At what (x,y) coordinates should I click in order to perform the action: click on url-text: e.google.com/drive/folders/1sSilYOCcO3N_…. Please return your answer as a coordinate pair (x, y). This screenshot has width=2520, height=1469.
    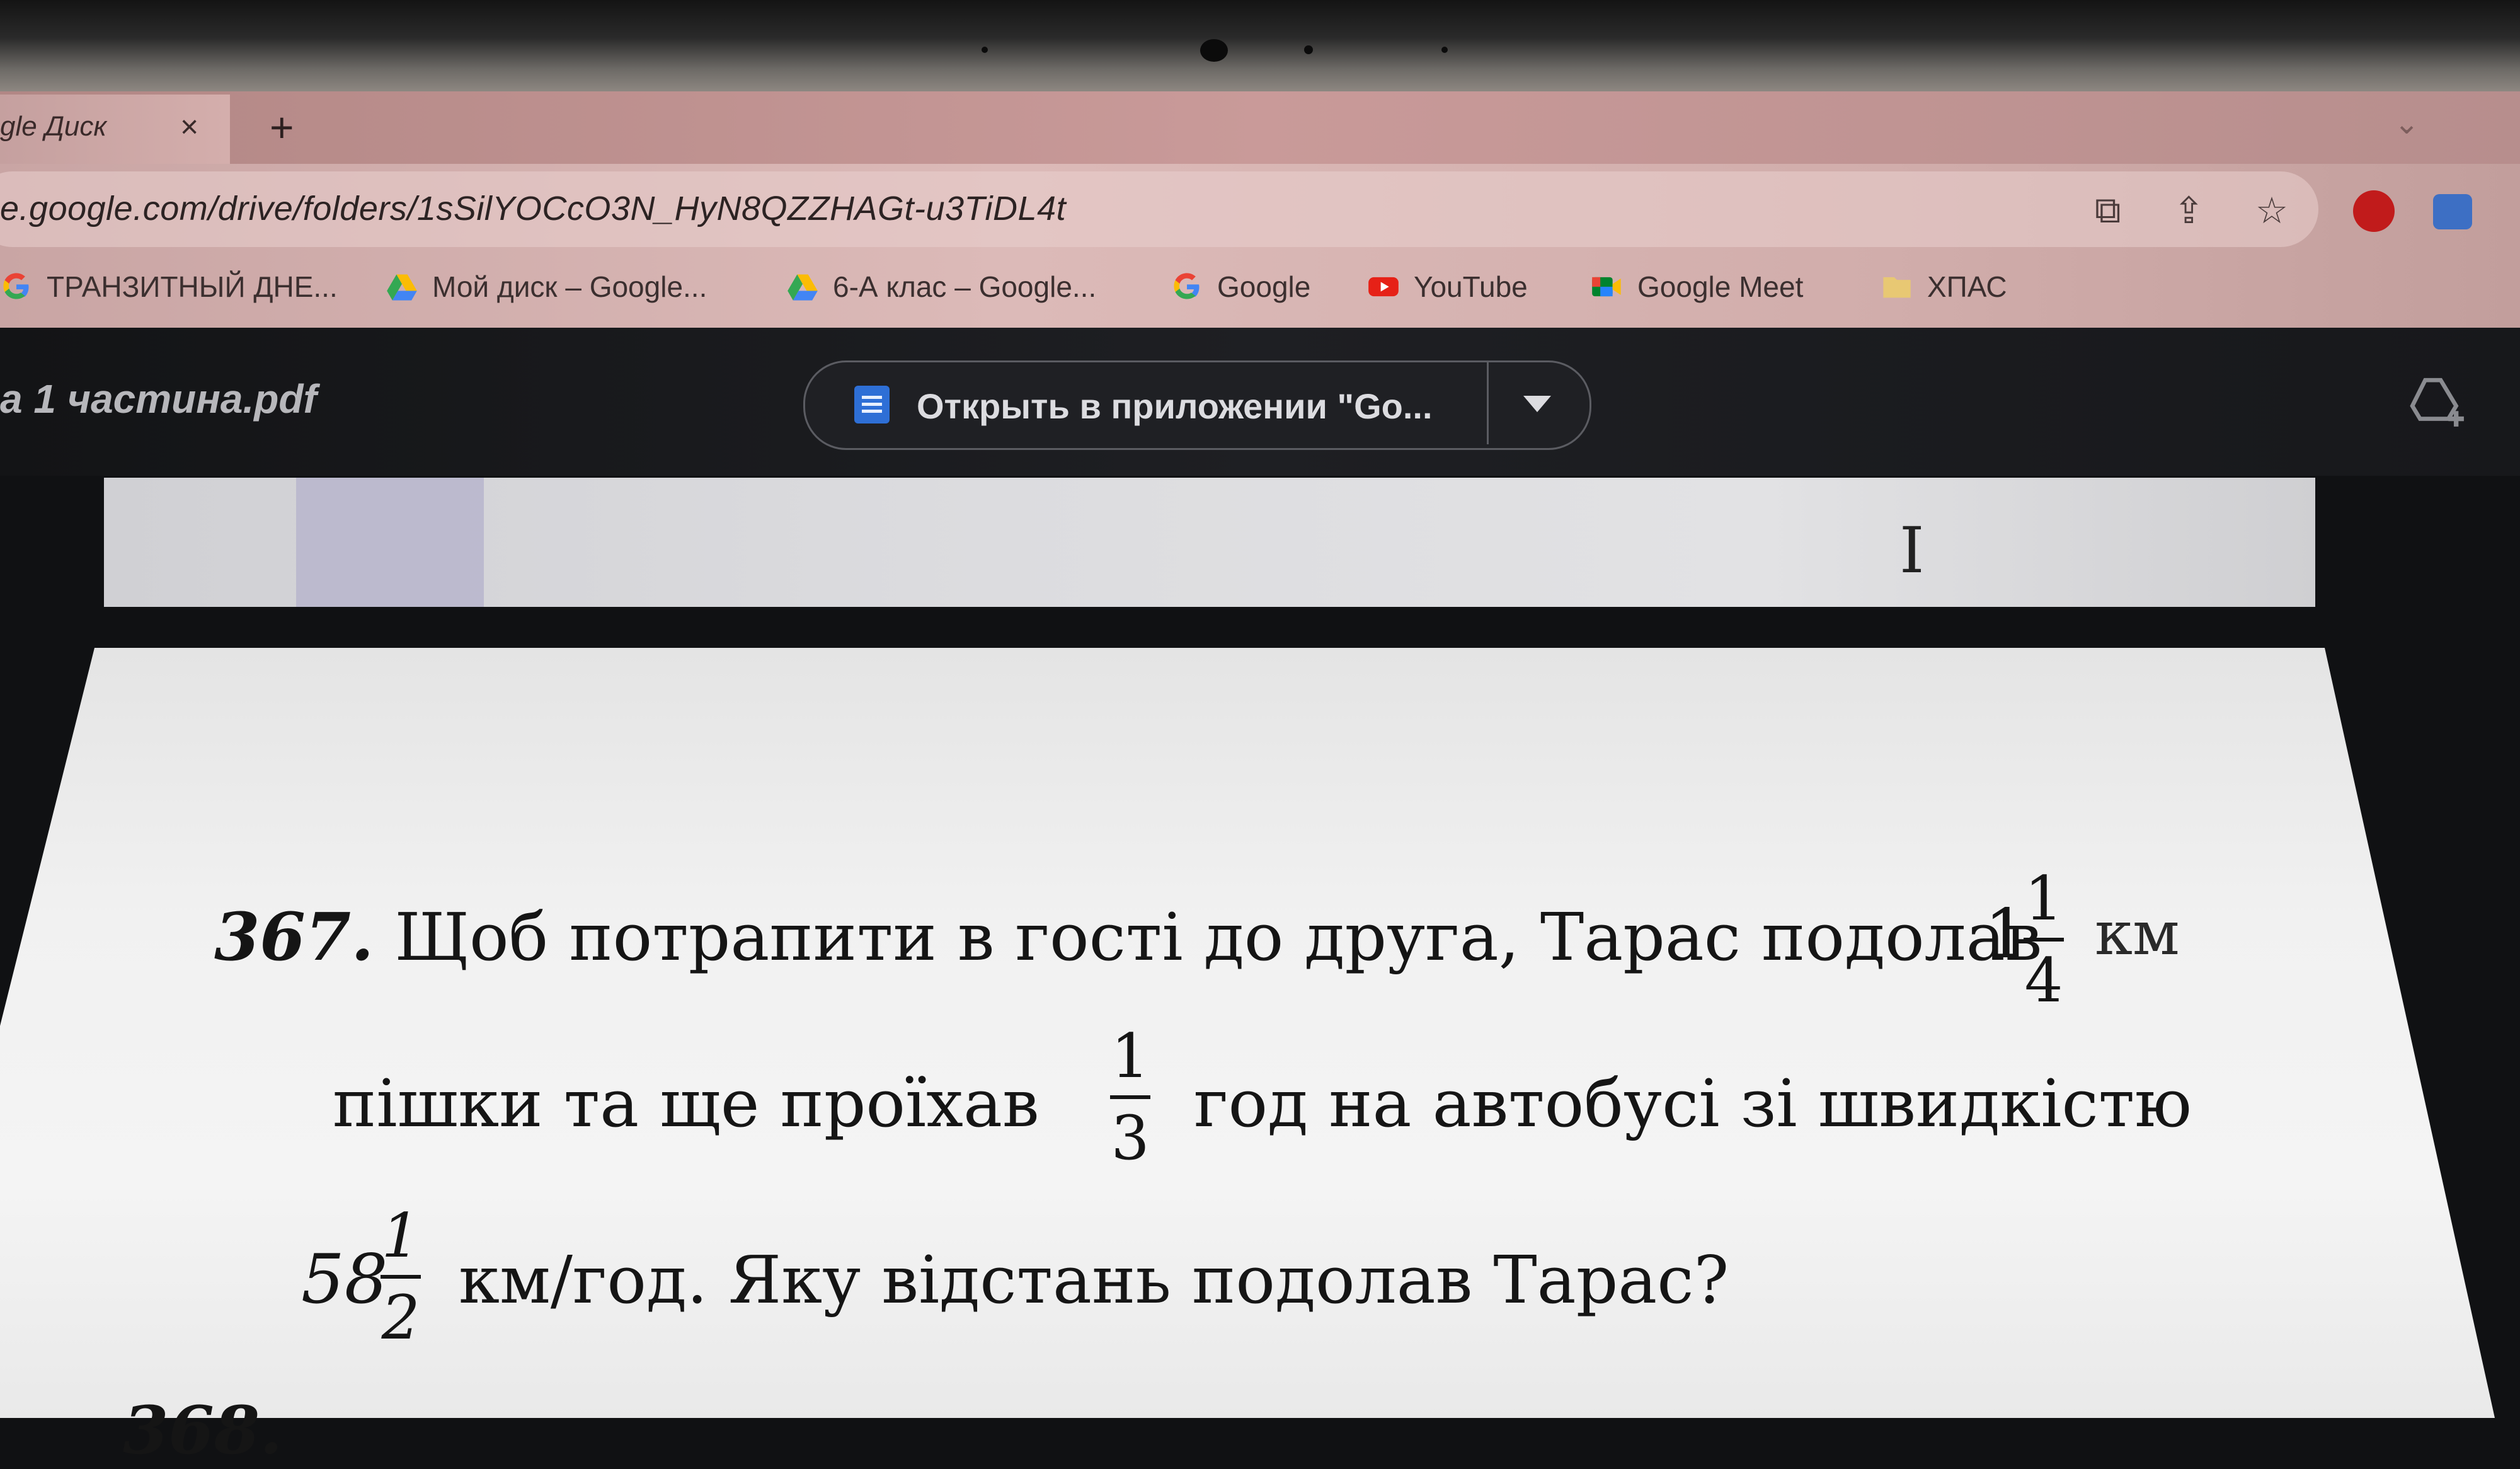
    Looking at the image, I should click on (533, 209).